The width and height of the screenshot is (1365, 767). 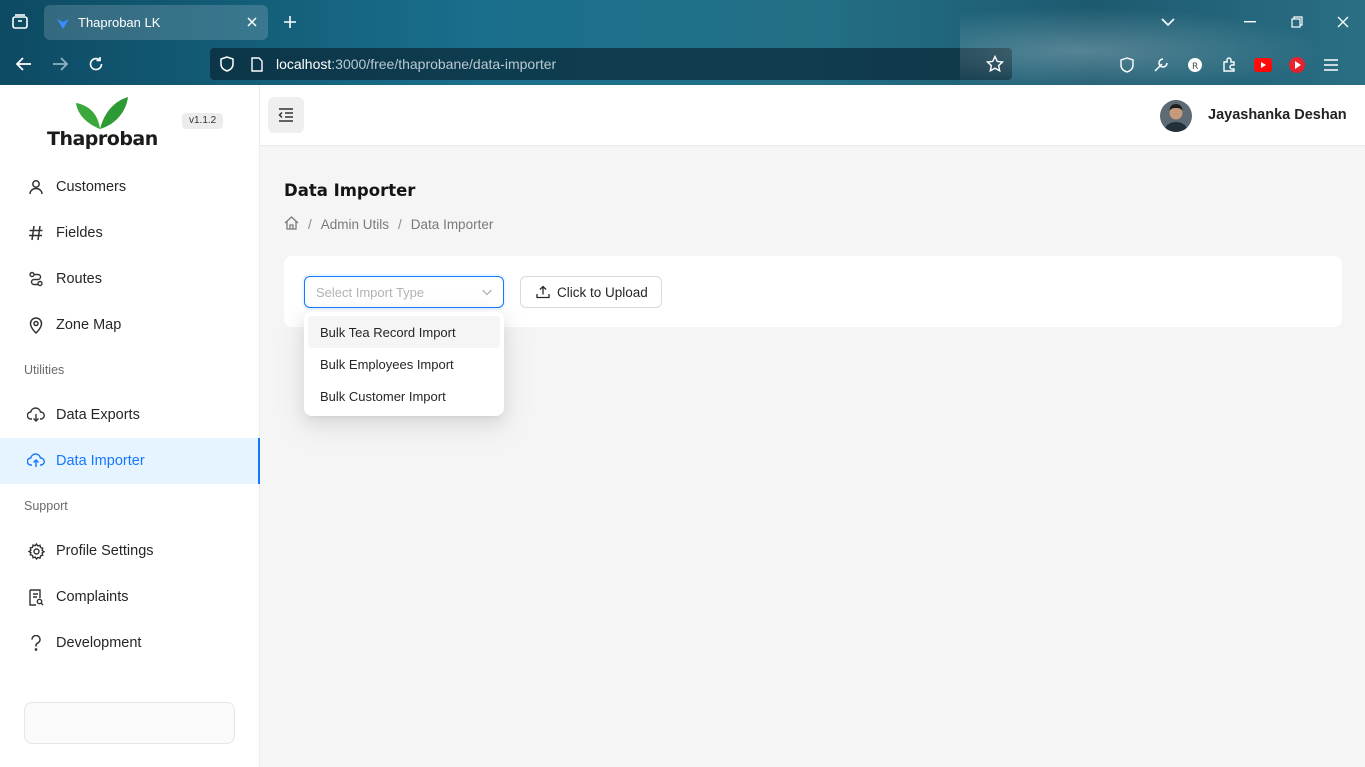 I want to click on sidebar-item-label: Data Importer, so click(x=100, y=461).